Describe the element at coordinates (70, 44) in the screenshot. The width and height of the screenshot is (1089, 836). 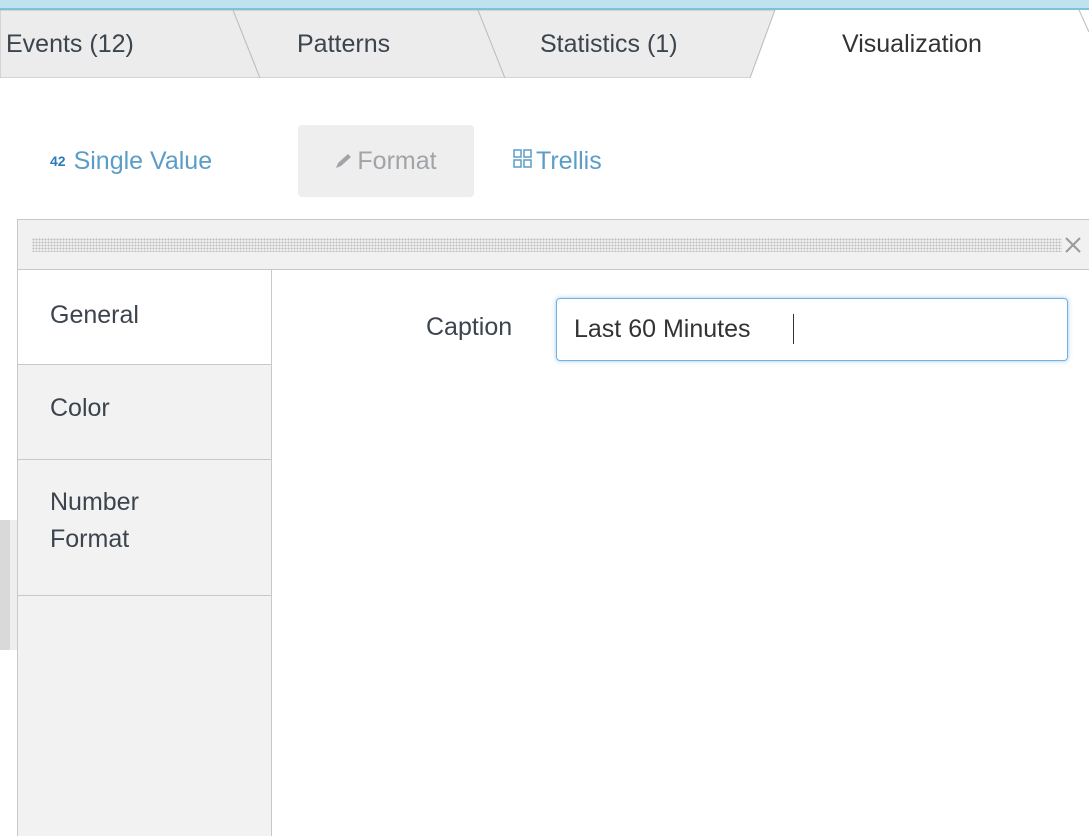
I see `tab-events: Events (12)` at that location.